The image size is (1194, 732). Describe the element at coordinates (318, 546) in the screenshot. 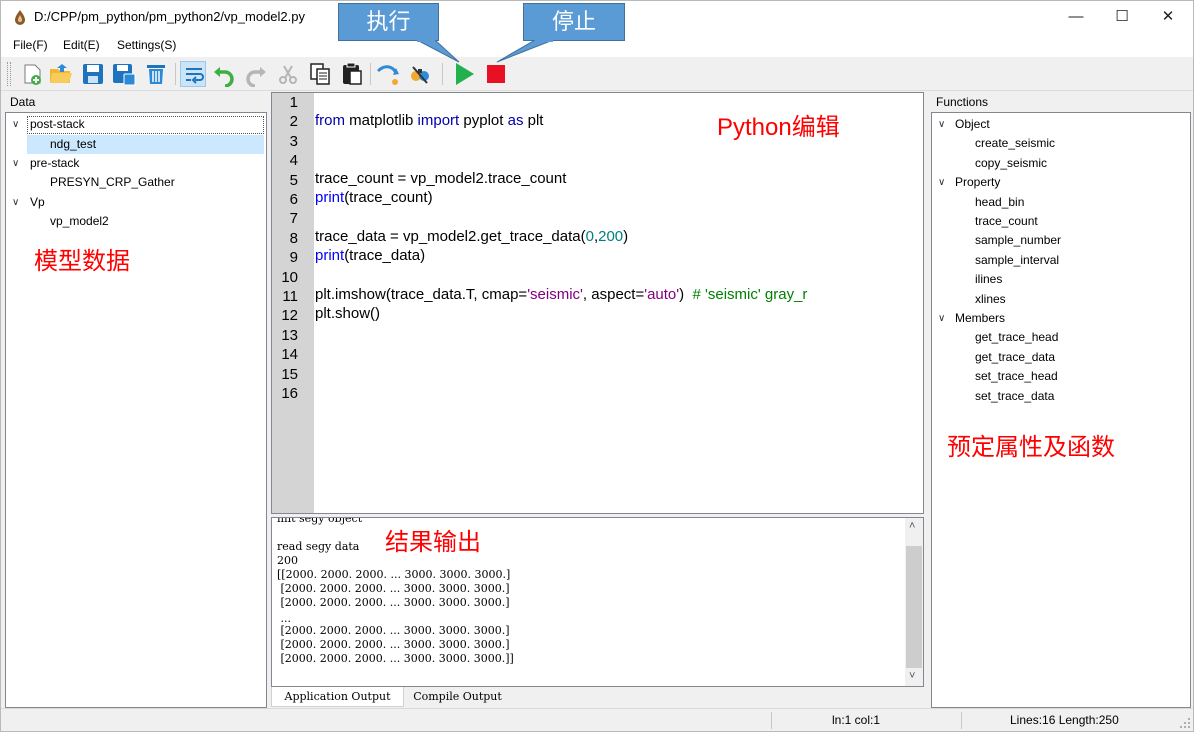

I see `output-line: read segy data` at that location.